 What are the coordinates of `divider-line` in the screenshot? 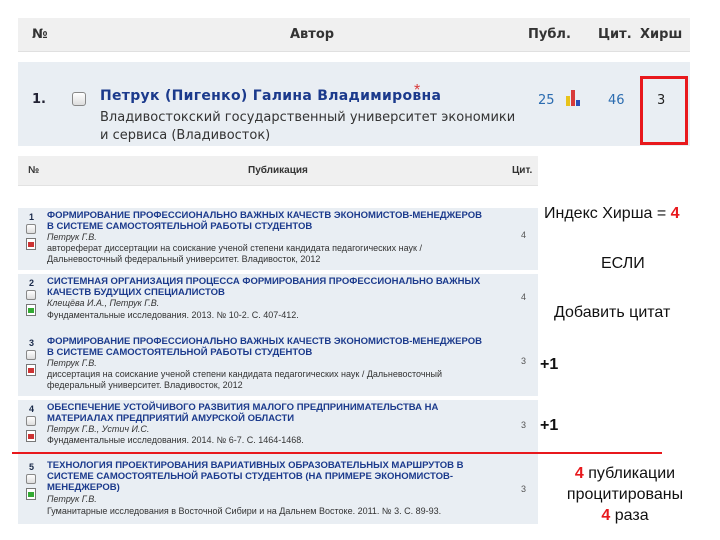 It's located at (337, 453).